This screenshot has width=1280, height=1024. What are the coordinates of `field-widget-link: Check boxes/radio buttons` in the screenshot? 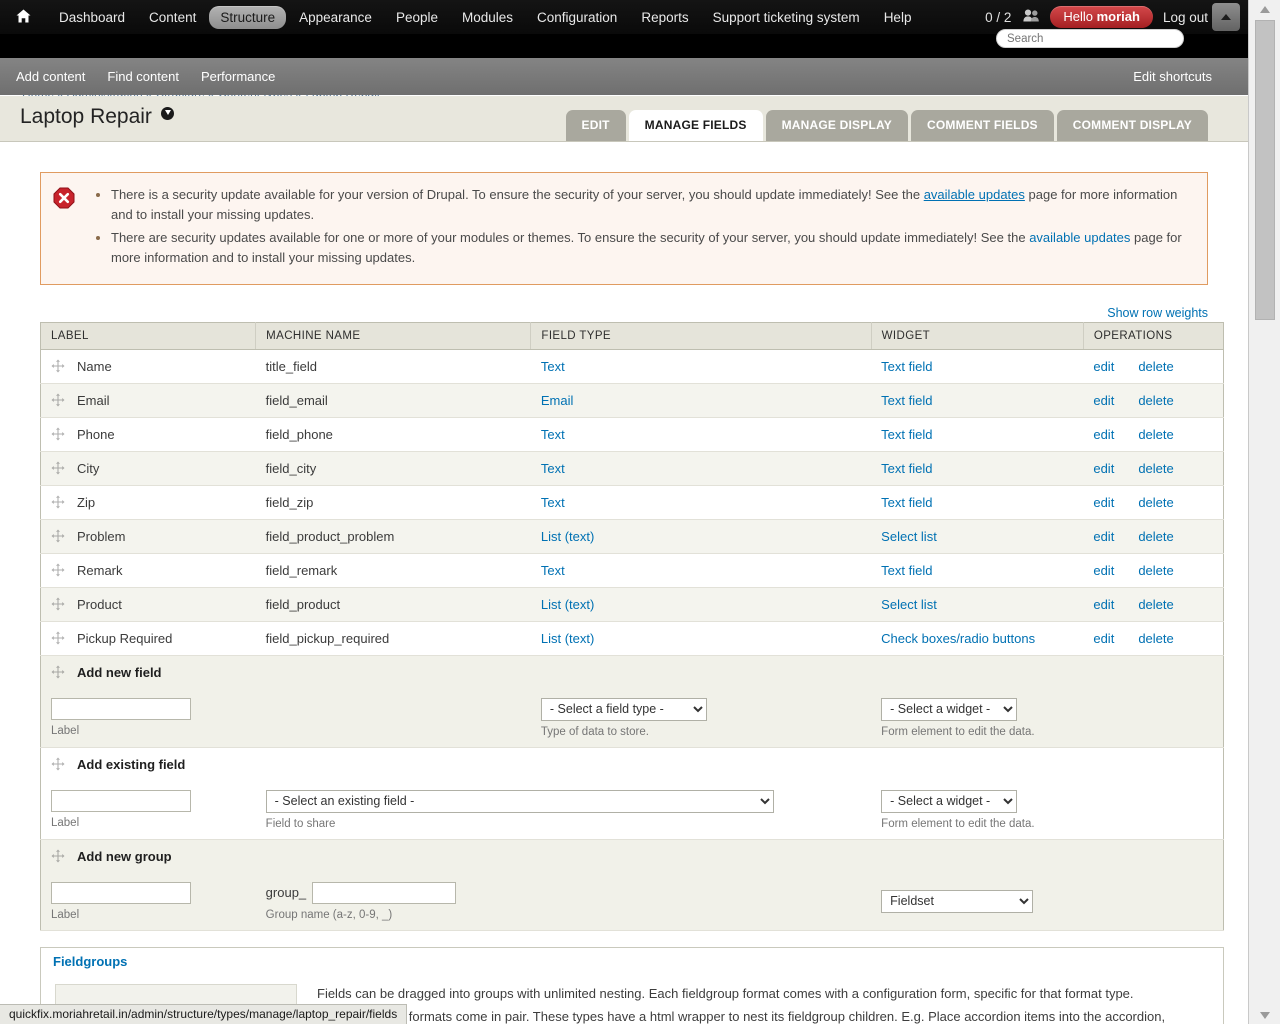 It's located at (958, 638).